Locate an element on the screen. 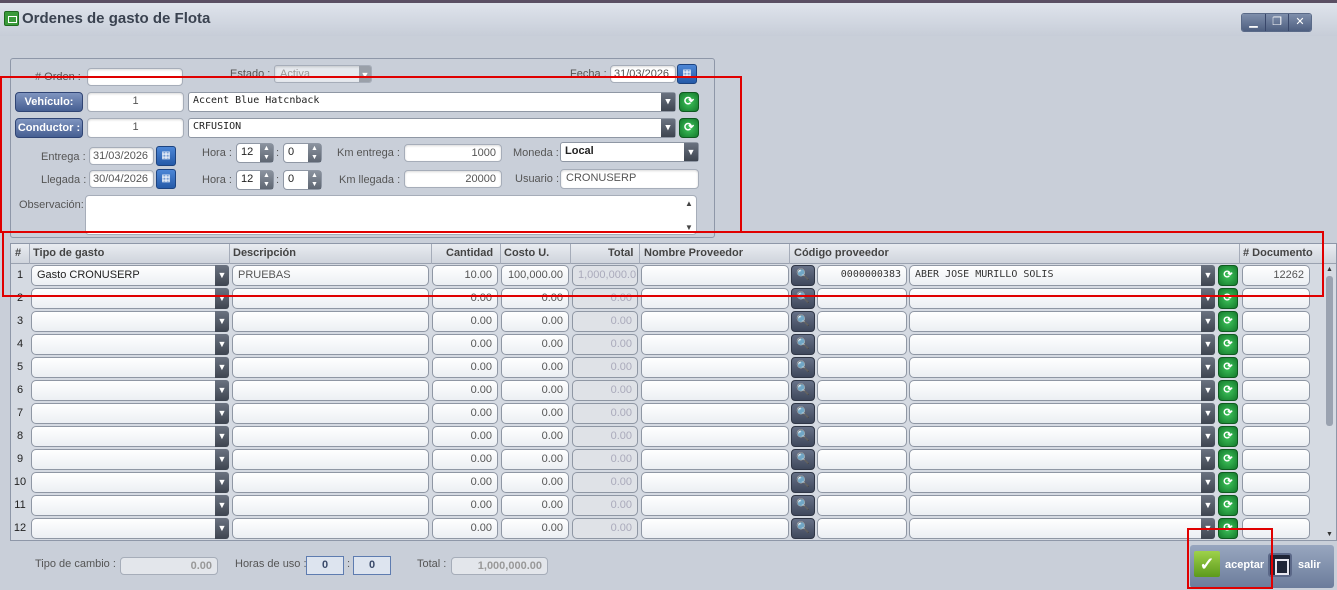 The width and height of the screenshot is (1337, 590). accept-button: ✓ aceptar is located at coordinates (1227, 566).